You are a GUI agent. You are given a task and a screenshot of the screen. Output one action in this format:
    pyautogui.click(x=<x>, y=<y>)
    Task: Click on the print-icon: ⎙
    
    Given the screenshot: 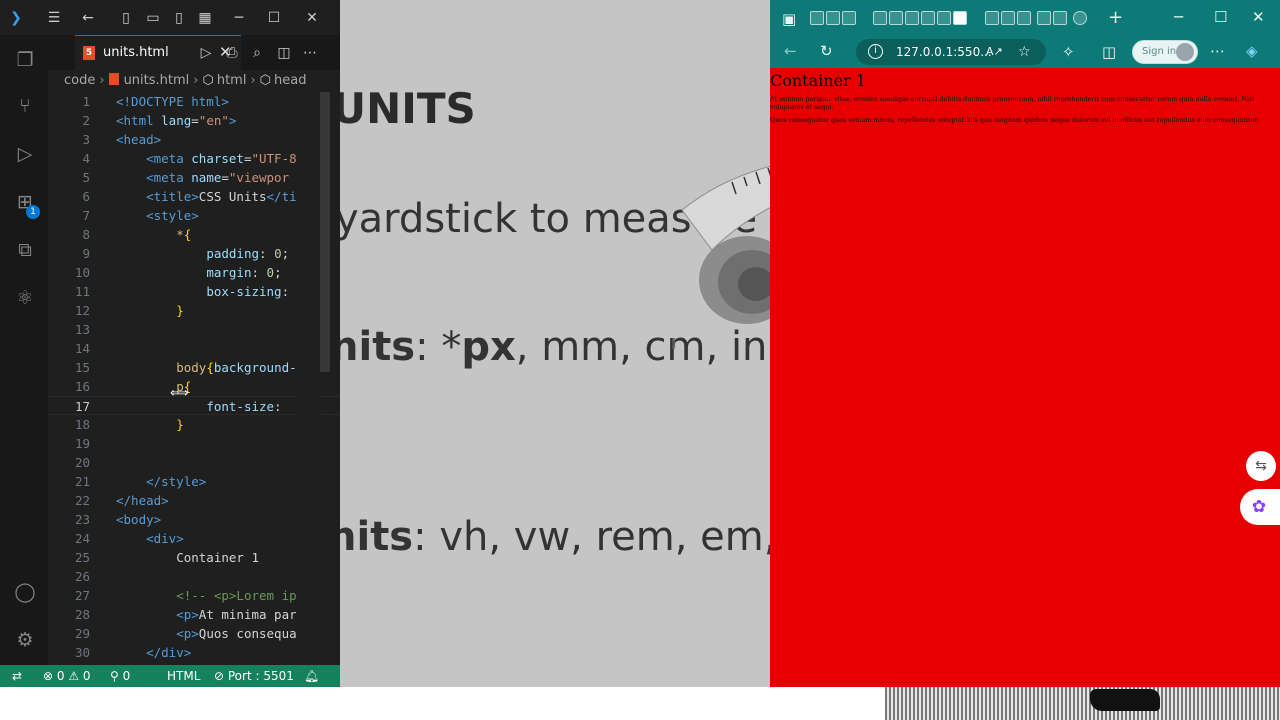 What is the action you would take?
    pyautogui.click(x=232, y=53)
    